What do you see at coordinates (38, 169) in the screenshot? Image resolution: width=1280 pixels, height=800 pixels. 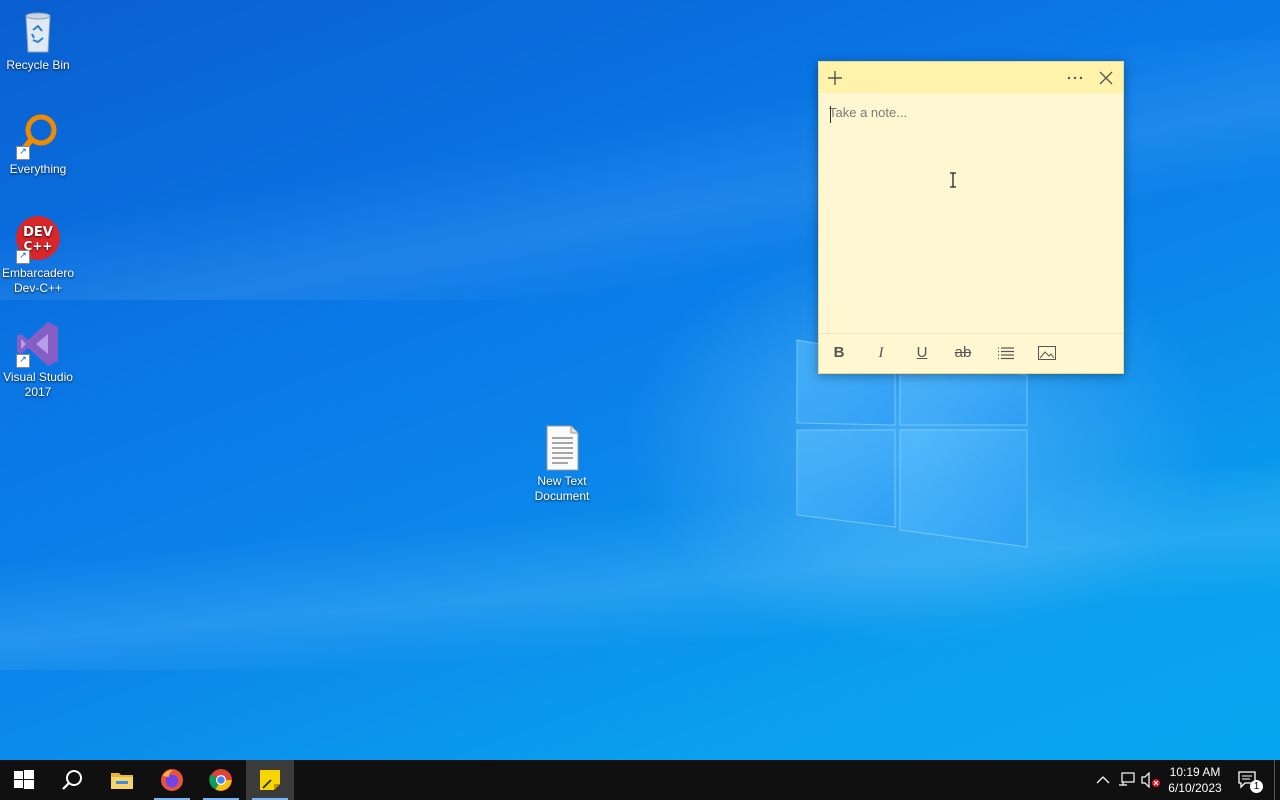 I see `desktop-icon-label: Everything` at bounding box center [38, 169].